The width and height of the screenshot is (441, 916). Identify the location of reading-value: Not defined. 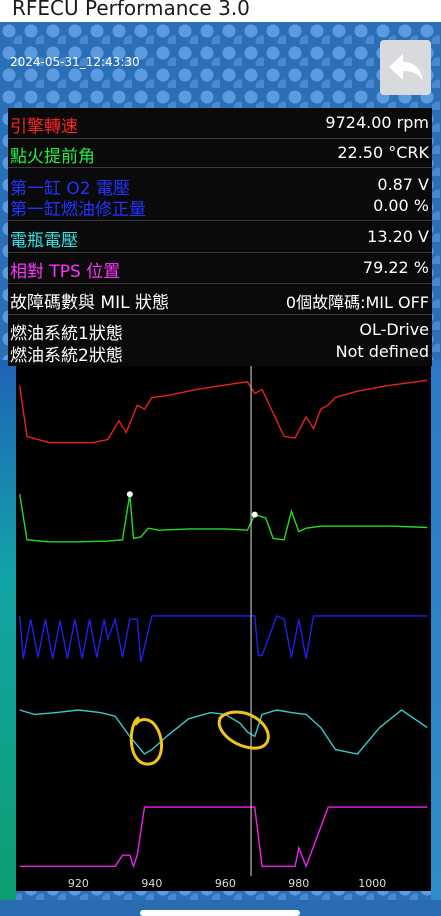
(382, 351).